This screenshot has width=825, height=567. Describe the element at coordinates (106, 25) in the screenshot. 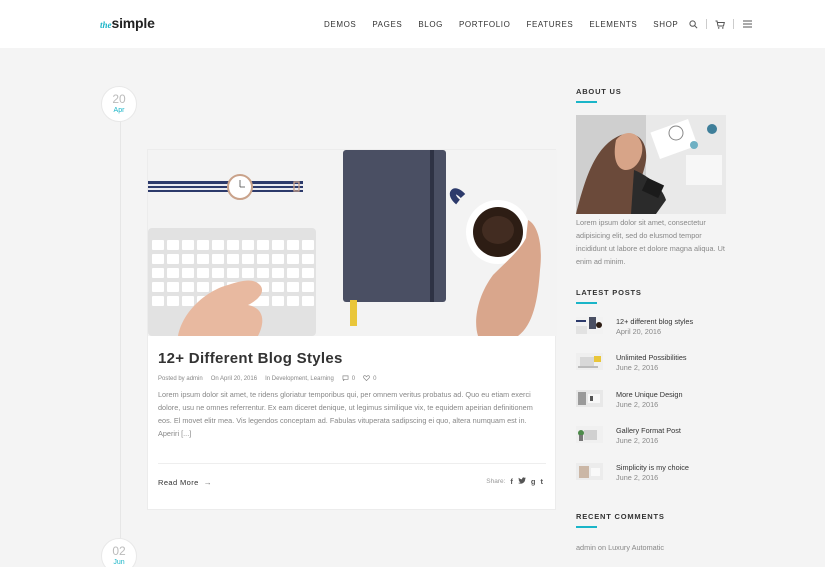

I see `logo-the: the` at that location.